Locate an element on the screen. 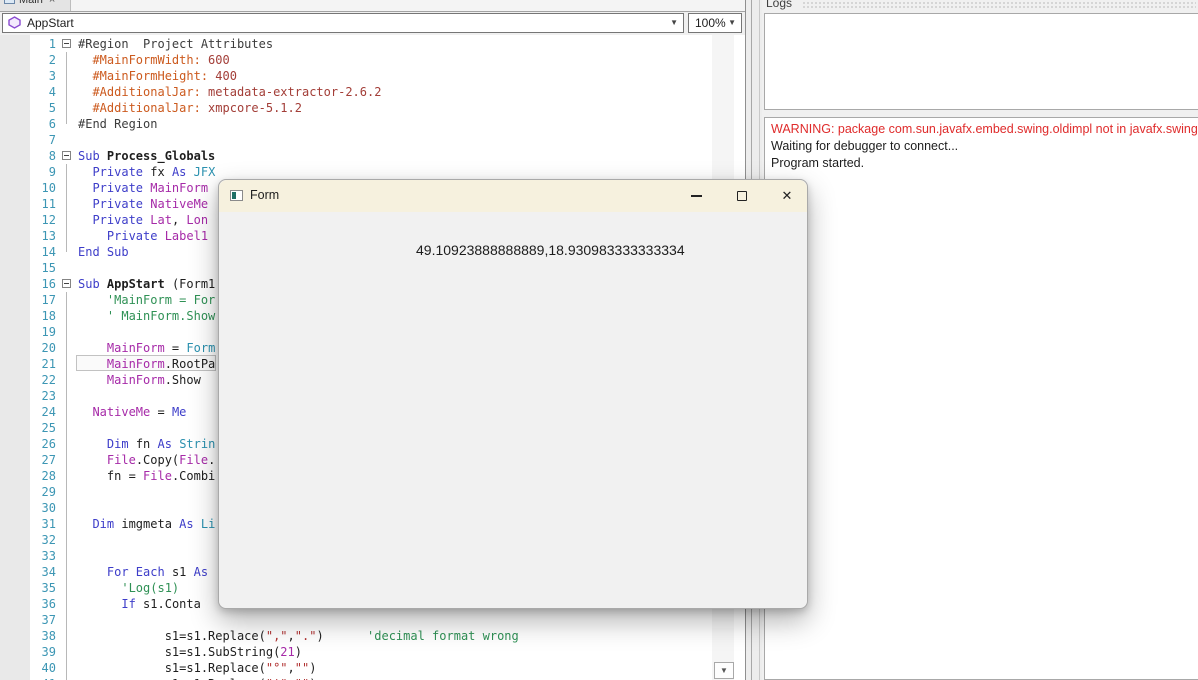  code-token: 400 is located at coordinates (226, 76).